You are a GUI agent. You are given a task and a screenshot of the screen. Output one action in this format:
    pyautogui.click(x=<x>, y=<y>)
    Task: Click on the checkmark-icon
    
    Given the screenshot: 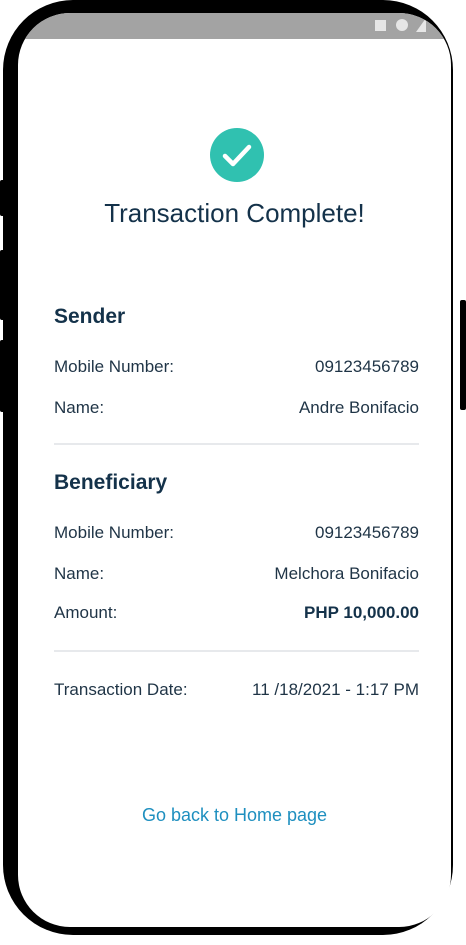 What is the action you would take?
    pyautogui.click(x=237, y=155)
    